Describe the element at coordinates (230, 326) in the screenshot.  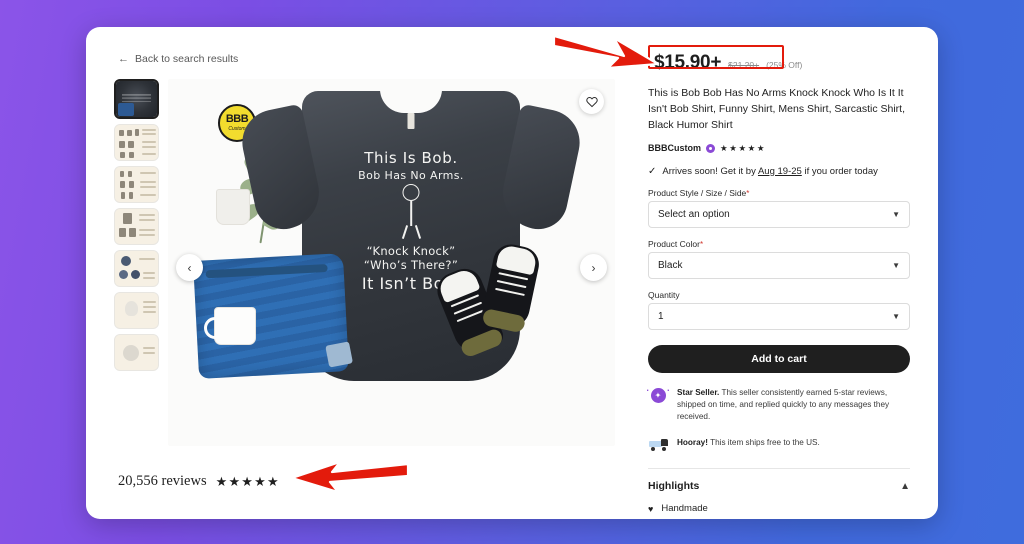
I see `mug-prop` at that location.